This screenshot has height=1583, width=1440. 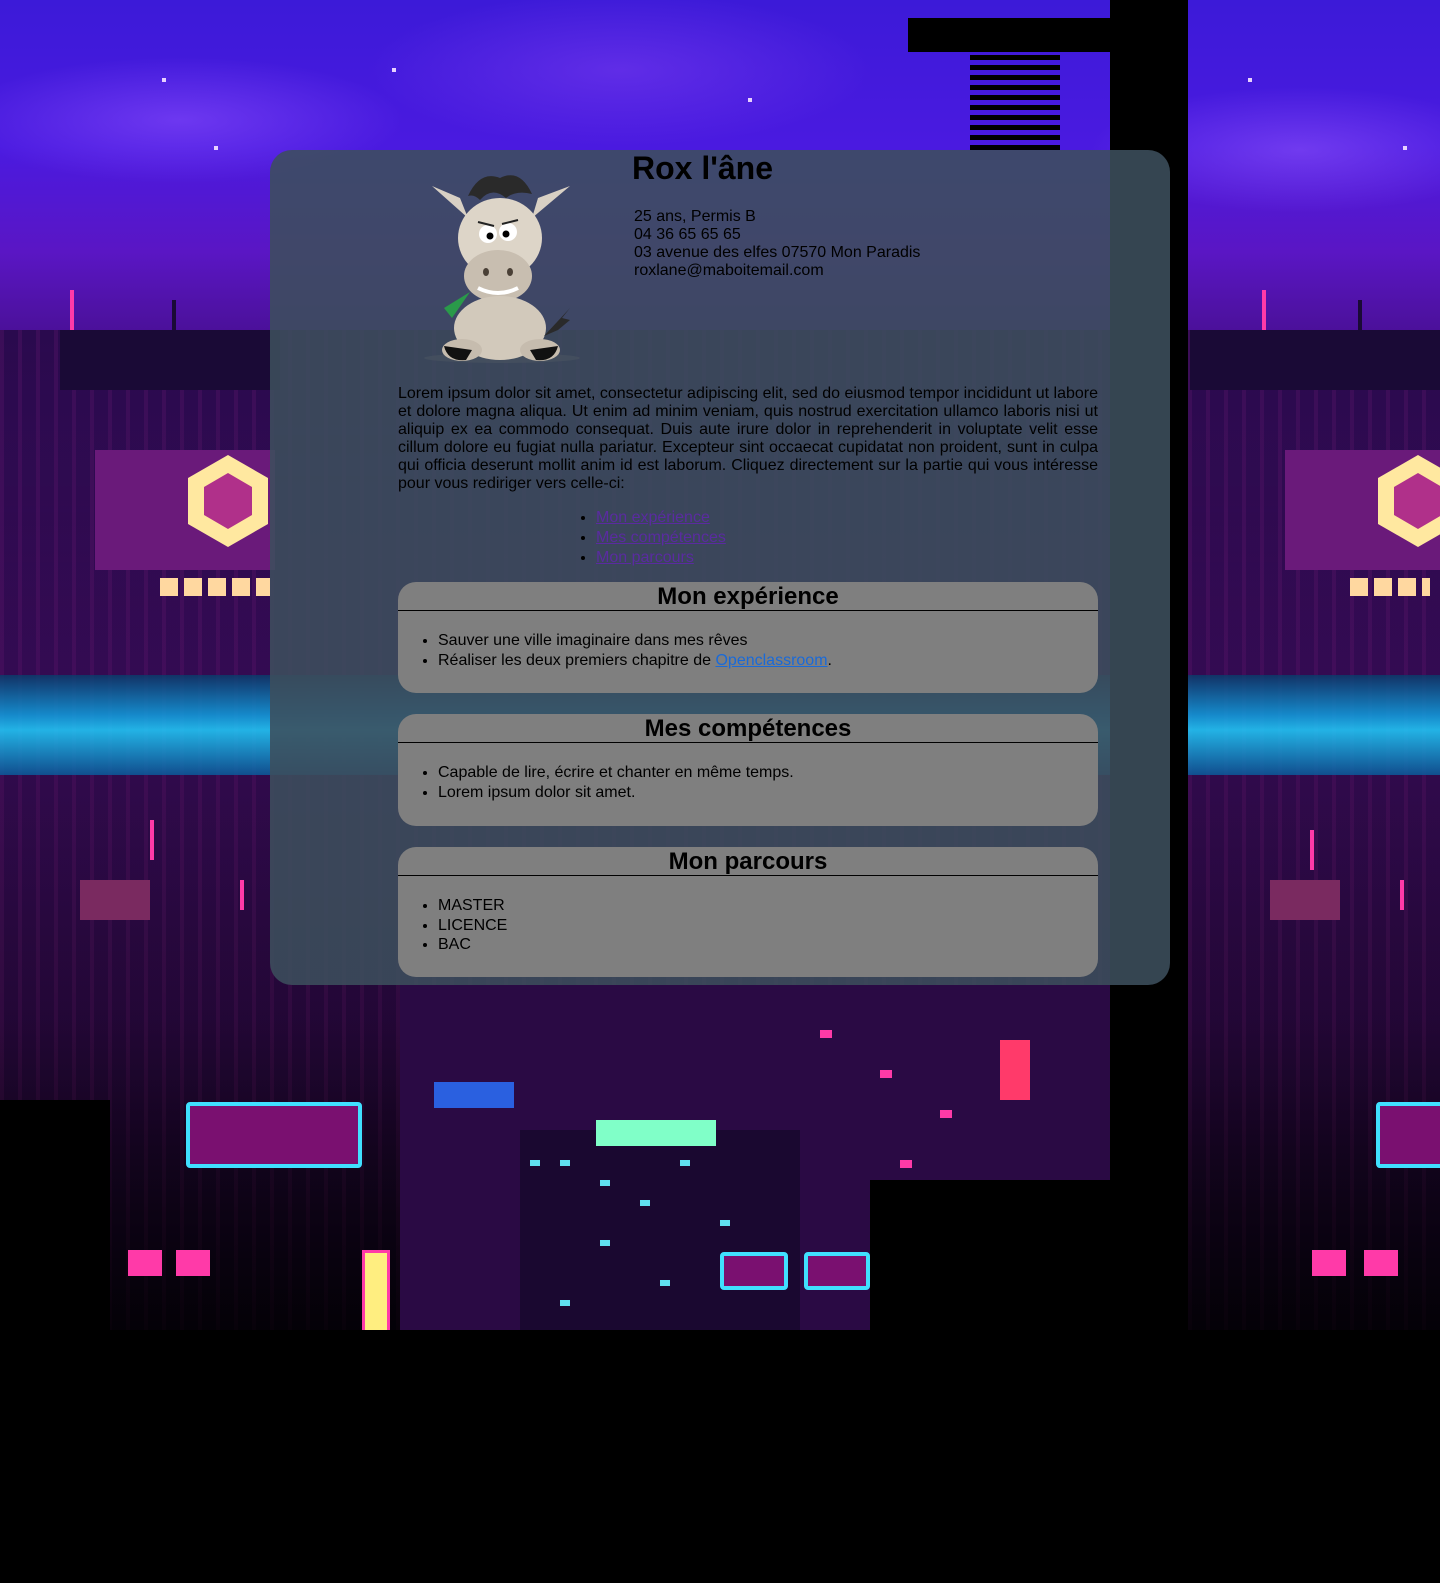 I want to click on profile-name: Rox l'âne, so click(x=702, y=168).